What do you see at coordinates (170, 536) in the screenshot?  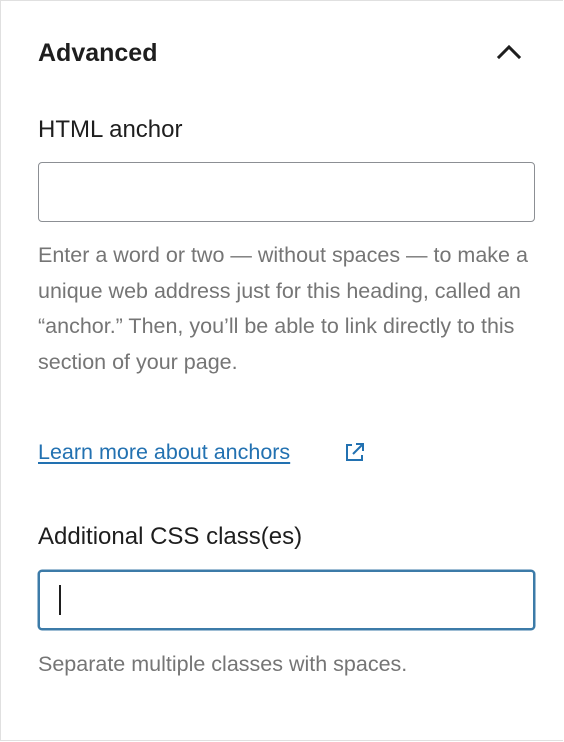 I see `css-classes-label: Additional CSS class(es)` at bounding box center [170, 536].